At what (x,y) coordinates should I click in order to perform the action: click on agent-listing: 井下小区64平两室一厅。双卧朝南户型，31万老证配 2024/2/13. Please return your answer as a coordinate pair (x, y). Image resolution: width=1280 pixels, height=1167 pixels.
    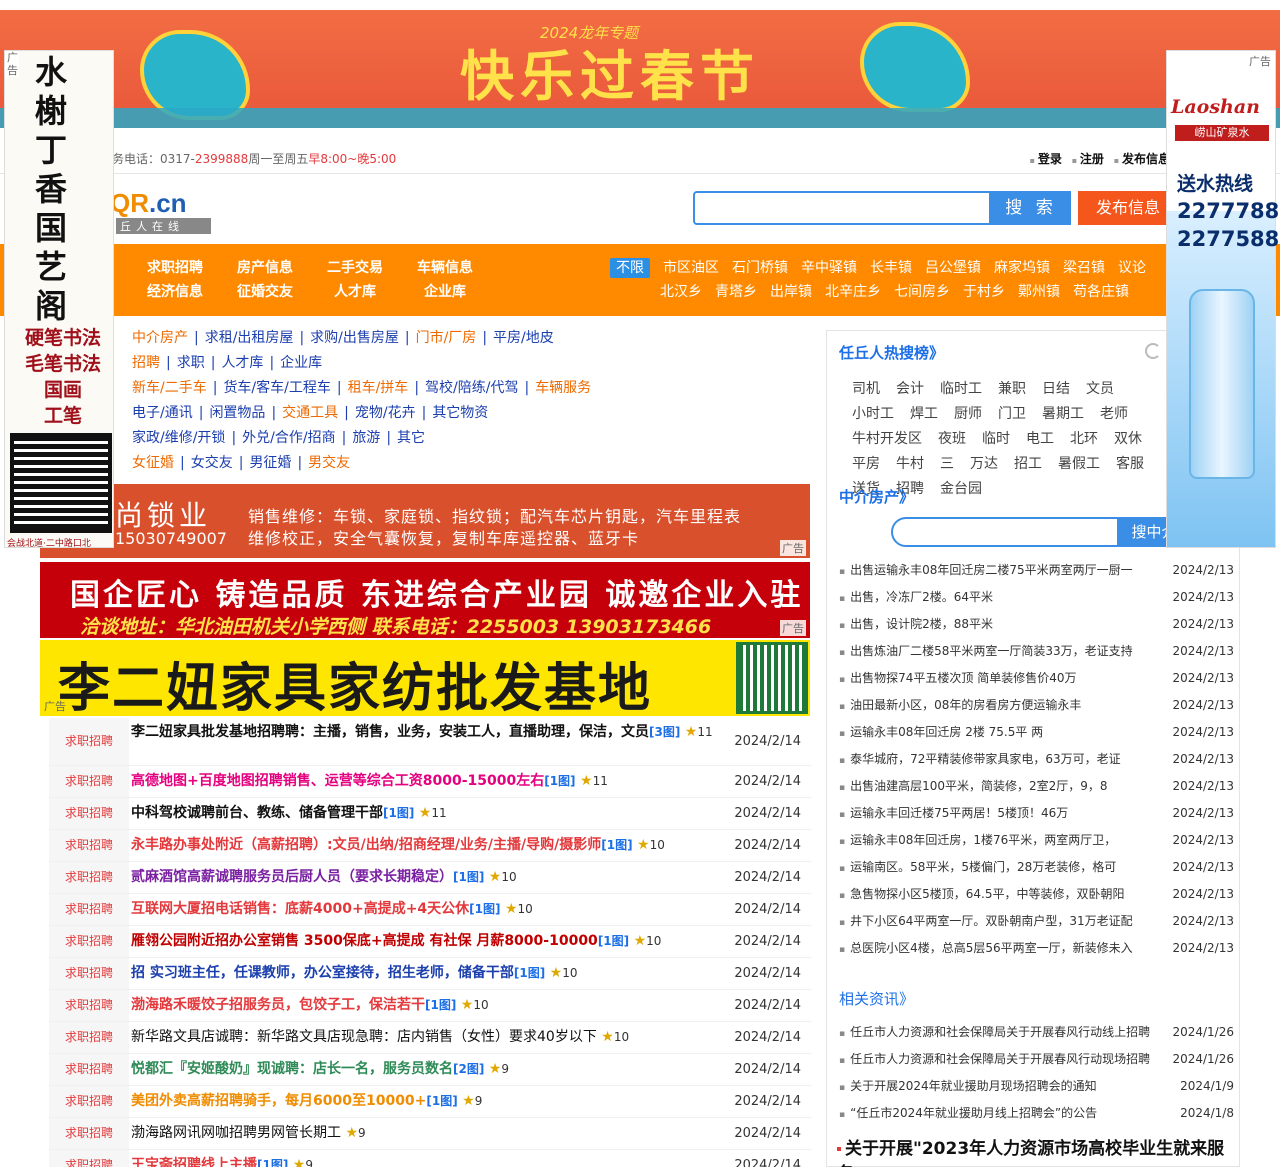
    Looking at the image, I should click on (1036, 921).